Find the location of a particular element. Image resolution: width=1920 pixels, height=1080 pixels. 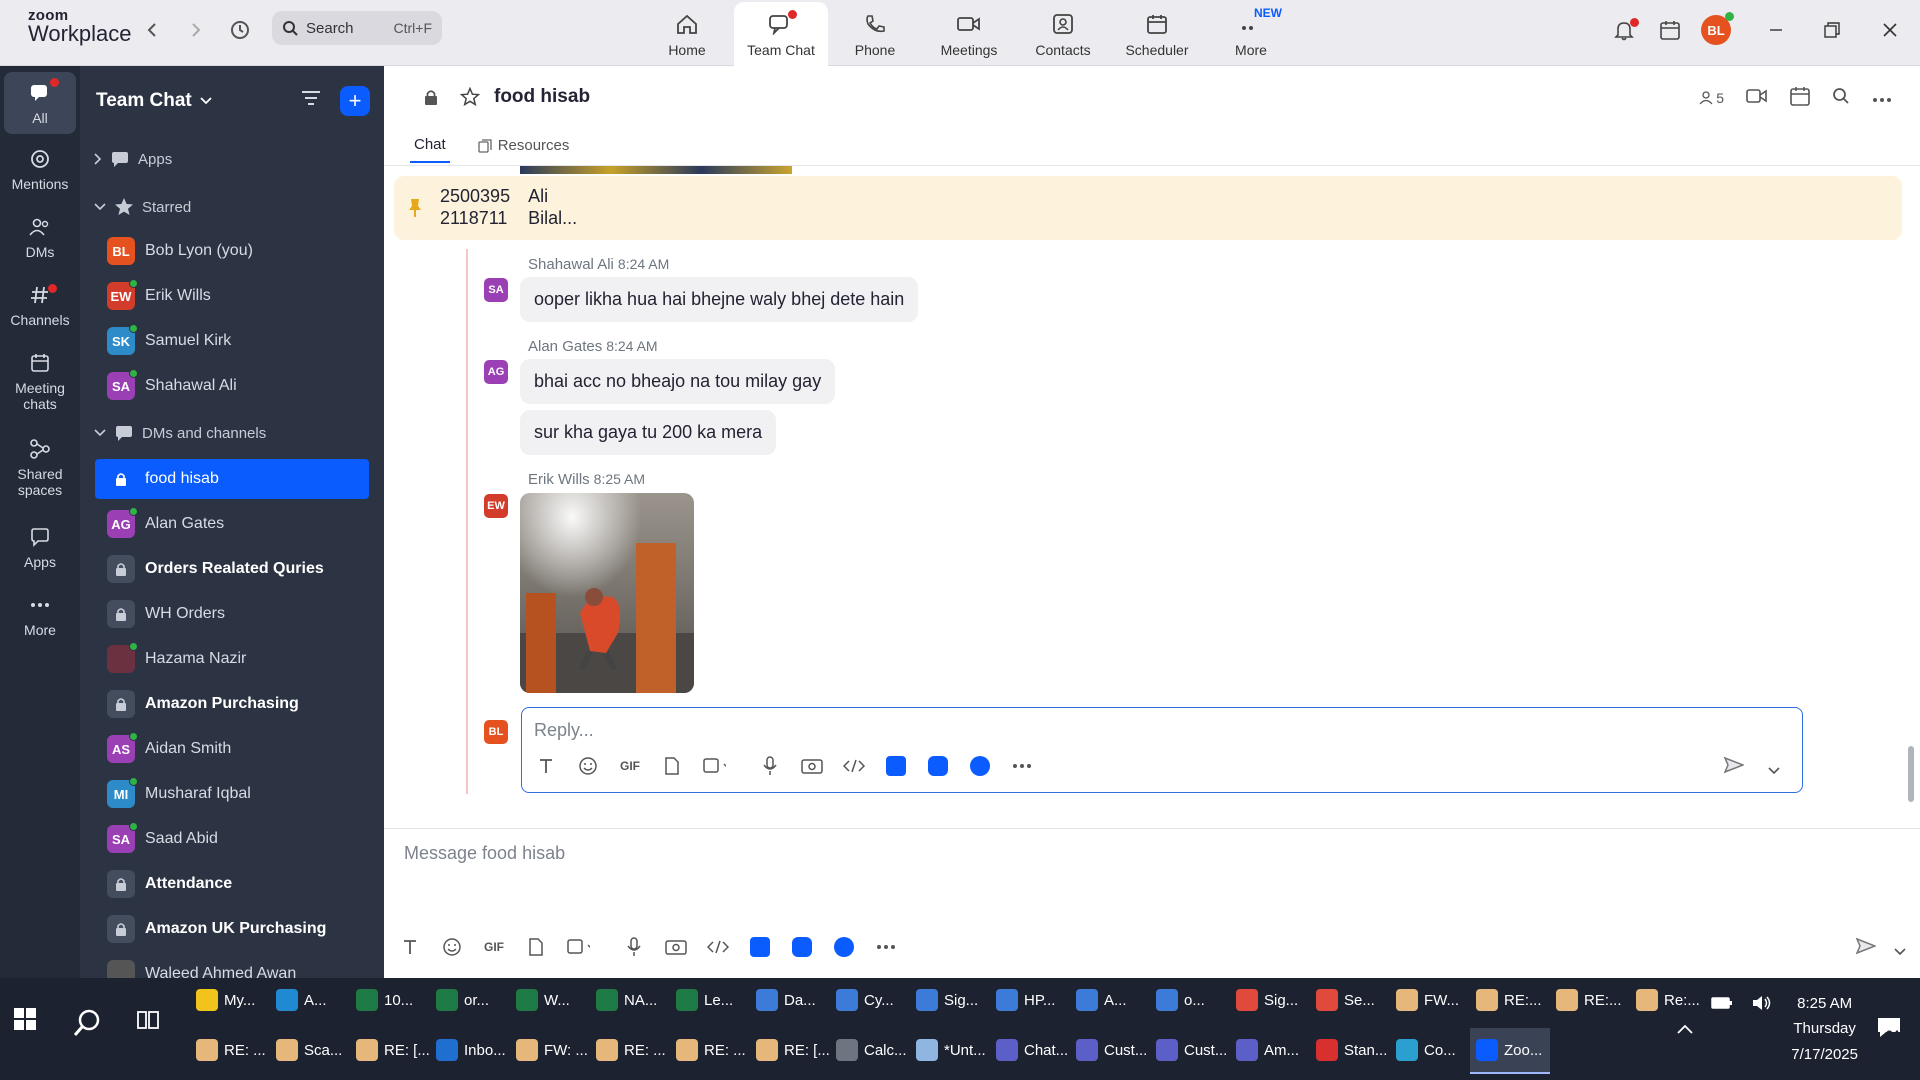

dm-item: Waleed Ahmed Awan is located at coordinates (232, 966).